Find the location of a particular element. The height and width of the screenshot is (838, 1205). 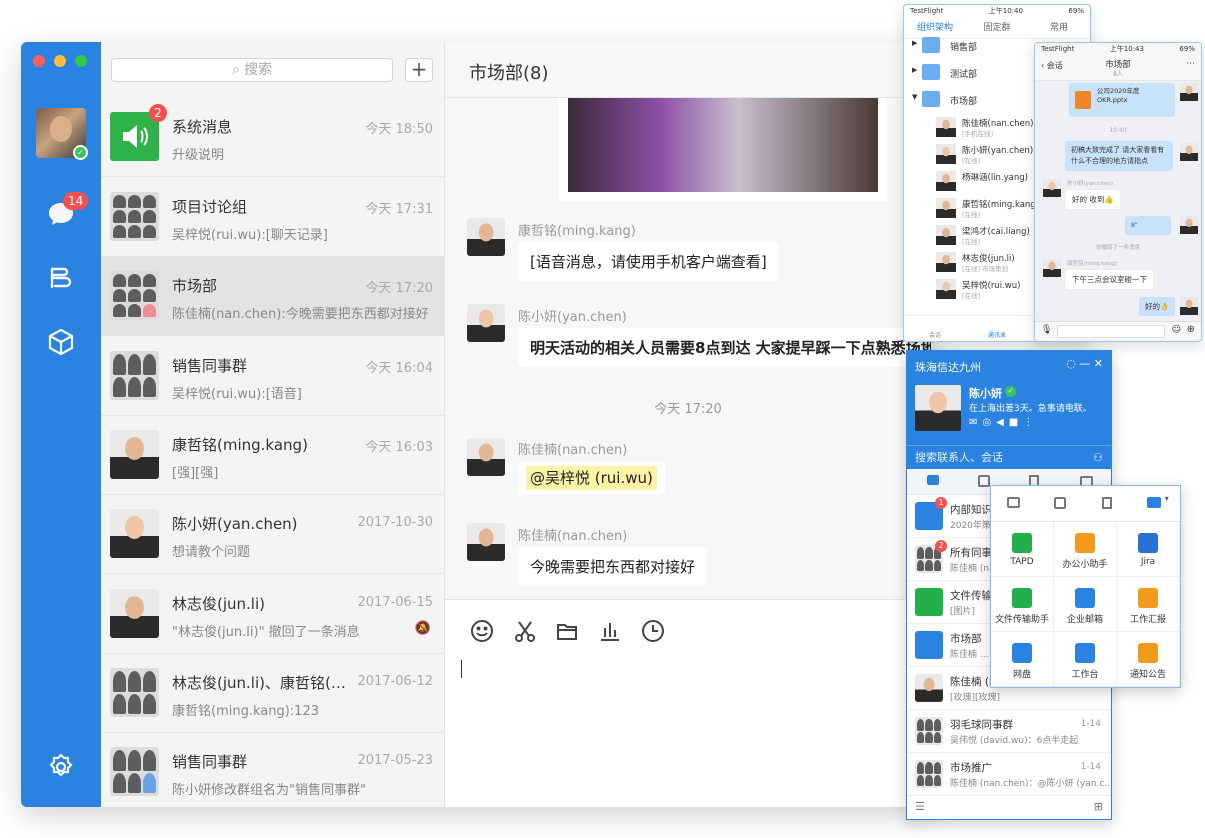

message-bubble: 今晚需要把东西都对接好 is located at coordinates (613, 566).